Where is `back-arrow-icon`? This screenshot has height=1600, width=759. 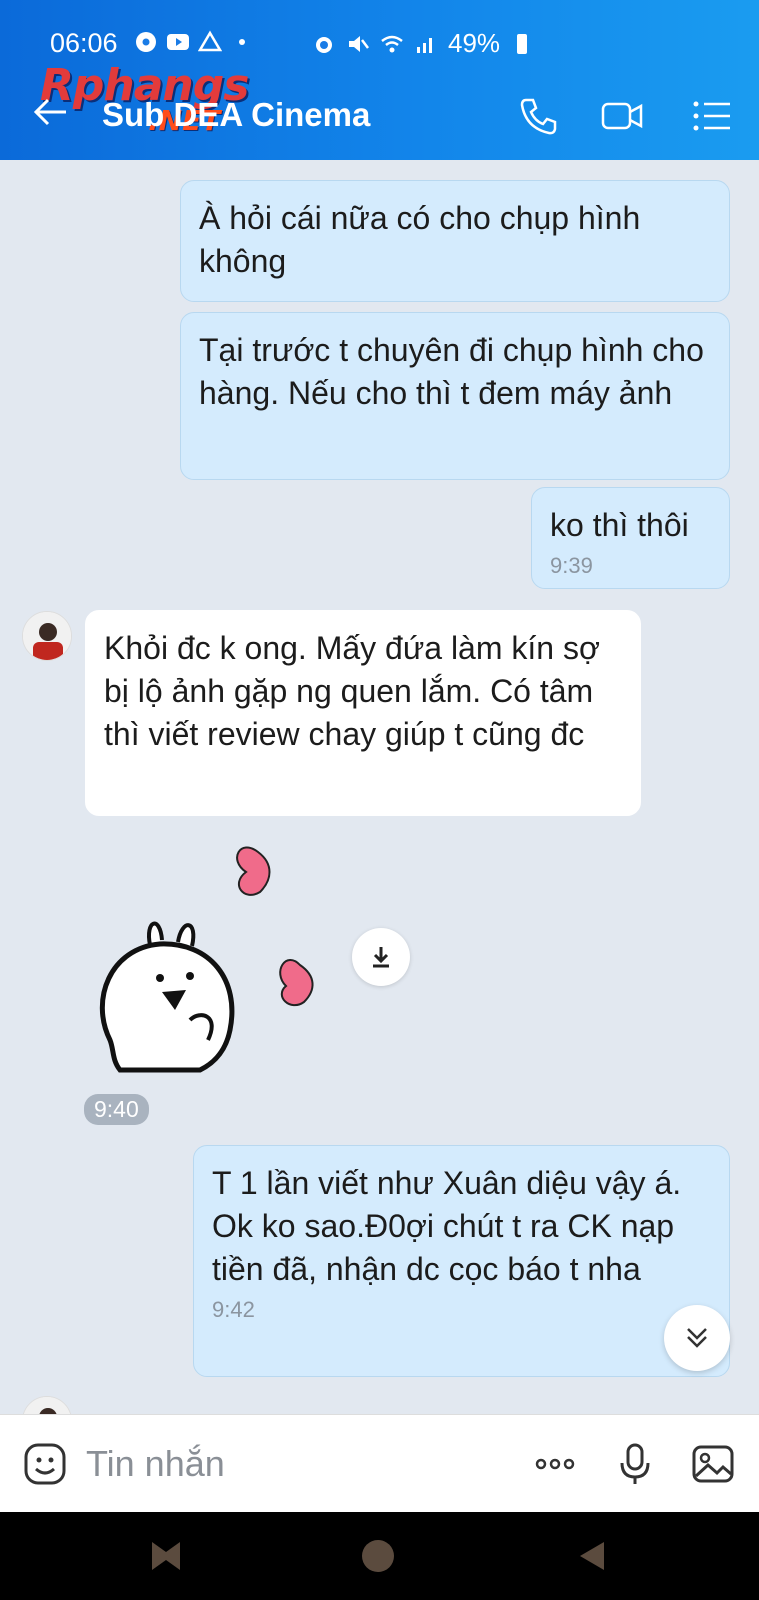 back-arrow-icon is located at coordinates (50, 112).